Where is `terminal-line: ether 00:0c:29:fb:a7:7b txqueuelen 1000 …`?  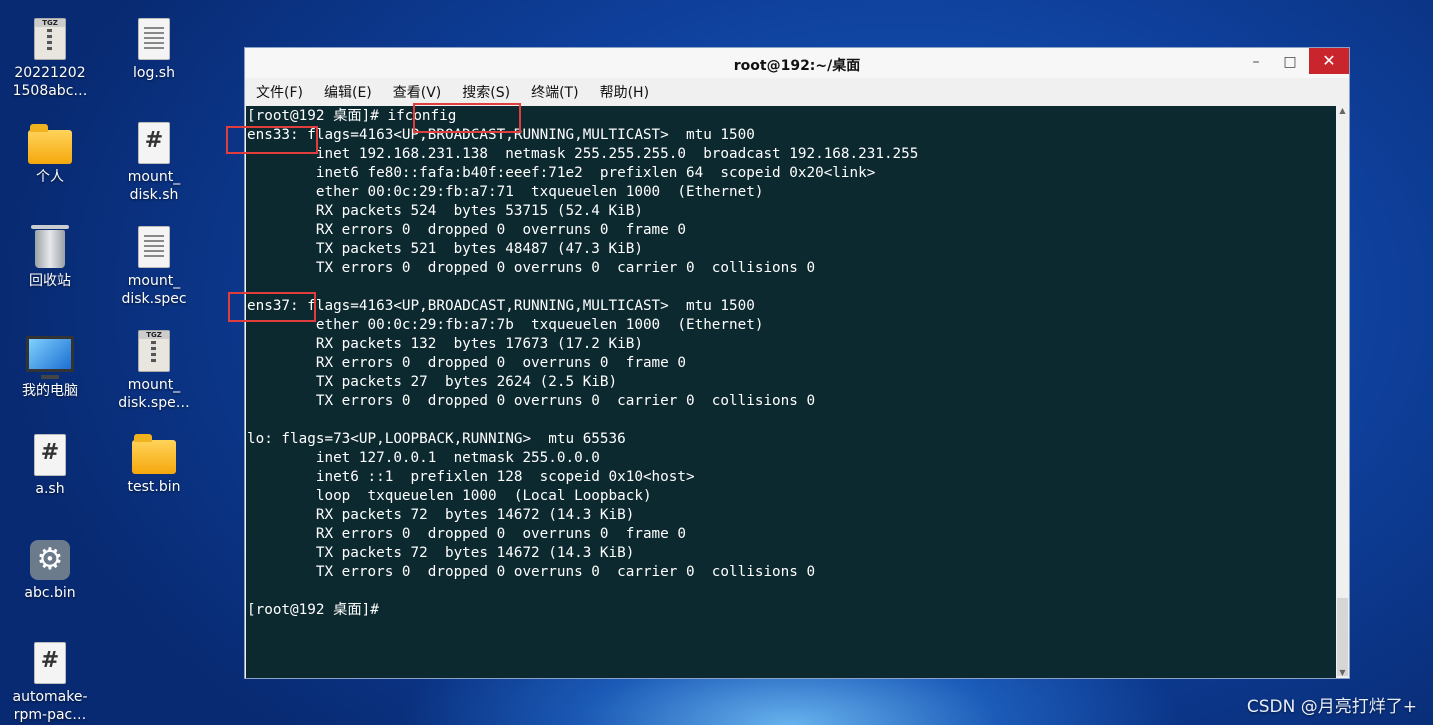 terminal-line: ether 00:0c:29:fb:a7:7b txqueuelen 1000 … is located at coordinates (505, 325).